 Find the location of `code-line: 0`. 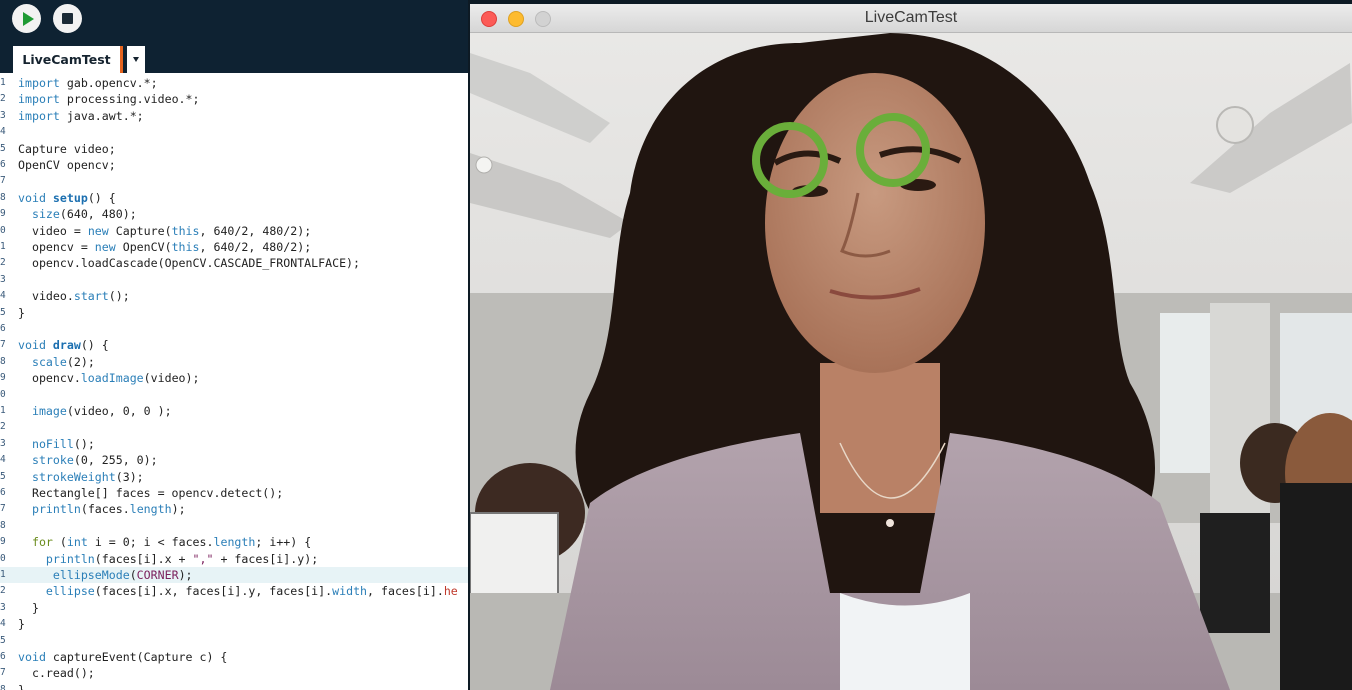

code-line: 0 is located at coordinates (234, 395).